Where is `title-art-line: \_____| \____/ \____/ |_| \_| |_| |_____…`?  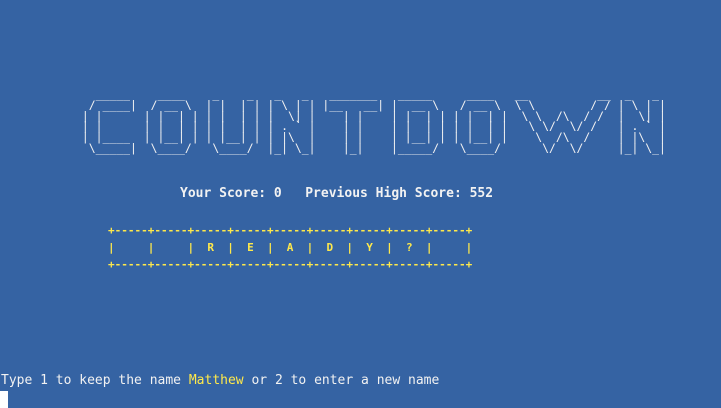
title-art-line: \_____| \____/ \____/ |_| \_| |_| |_____… is located at coordinates (370, 148).